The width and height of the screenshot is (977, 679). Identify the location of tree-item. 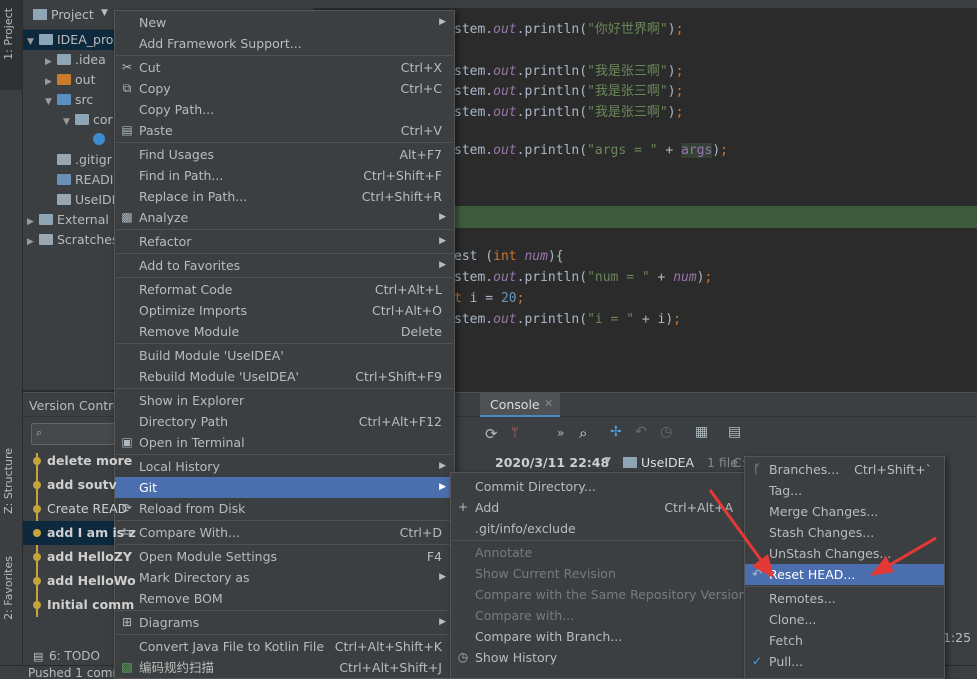
(69, 140).